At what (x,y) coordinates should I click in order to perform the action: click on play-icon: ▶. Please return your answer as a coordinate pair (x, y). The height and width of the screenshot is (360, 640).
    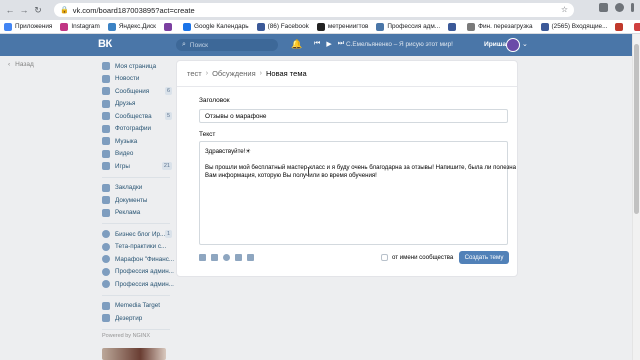
    Looking at the image, I should click on (328, 44).